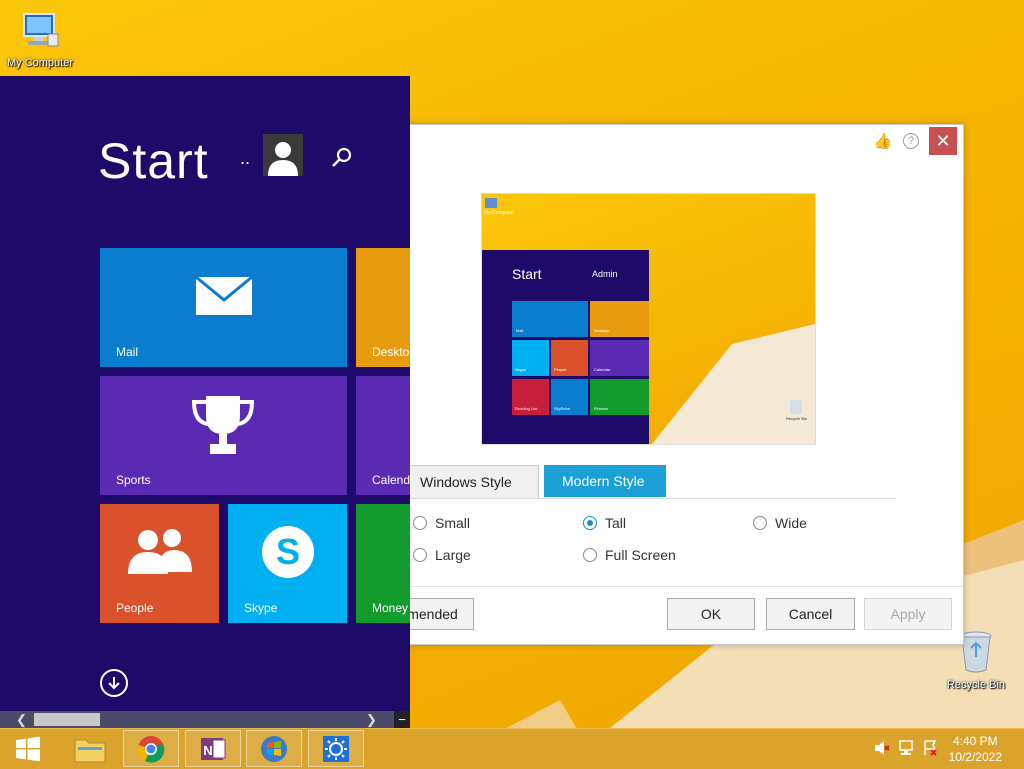  Describe the element at coordinates (245, 158) in the screenshot. I see `user-name-truncated: ..` at that location.